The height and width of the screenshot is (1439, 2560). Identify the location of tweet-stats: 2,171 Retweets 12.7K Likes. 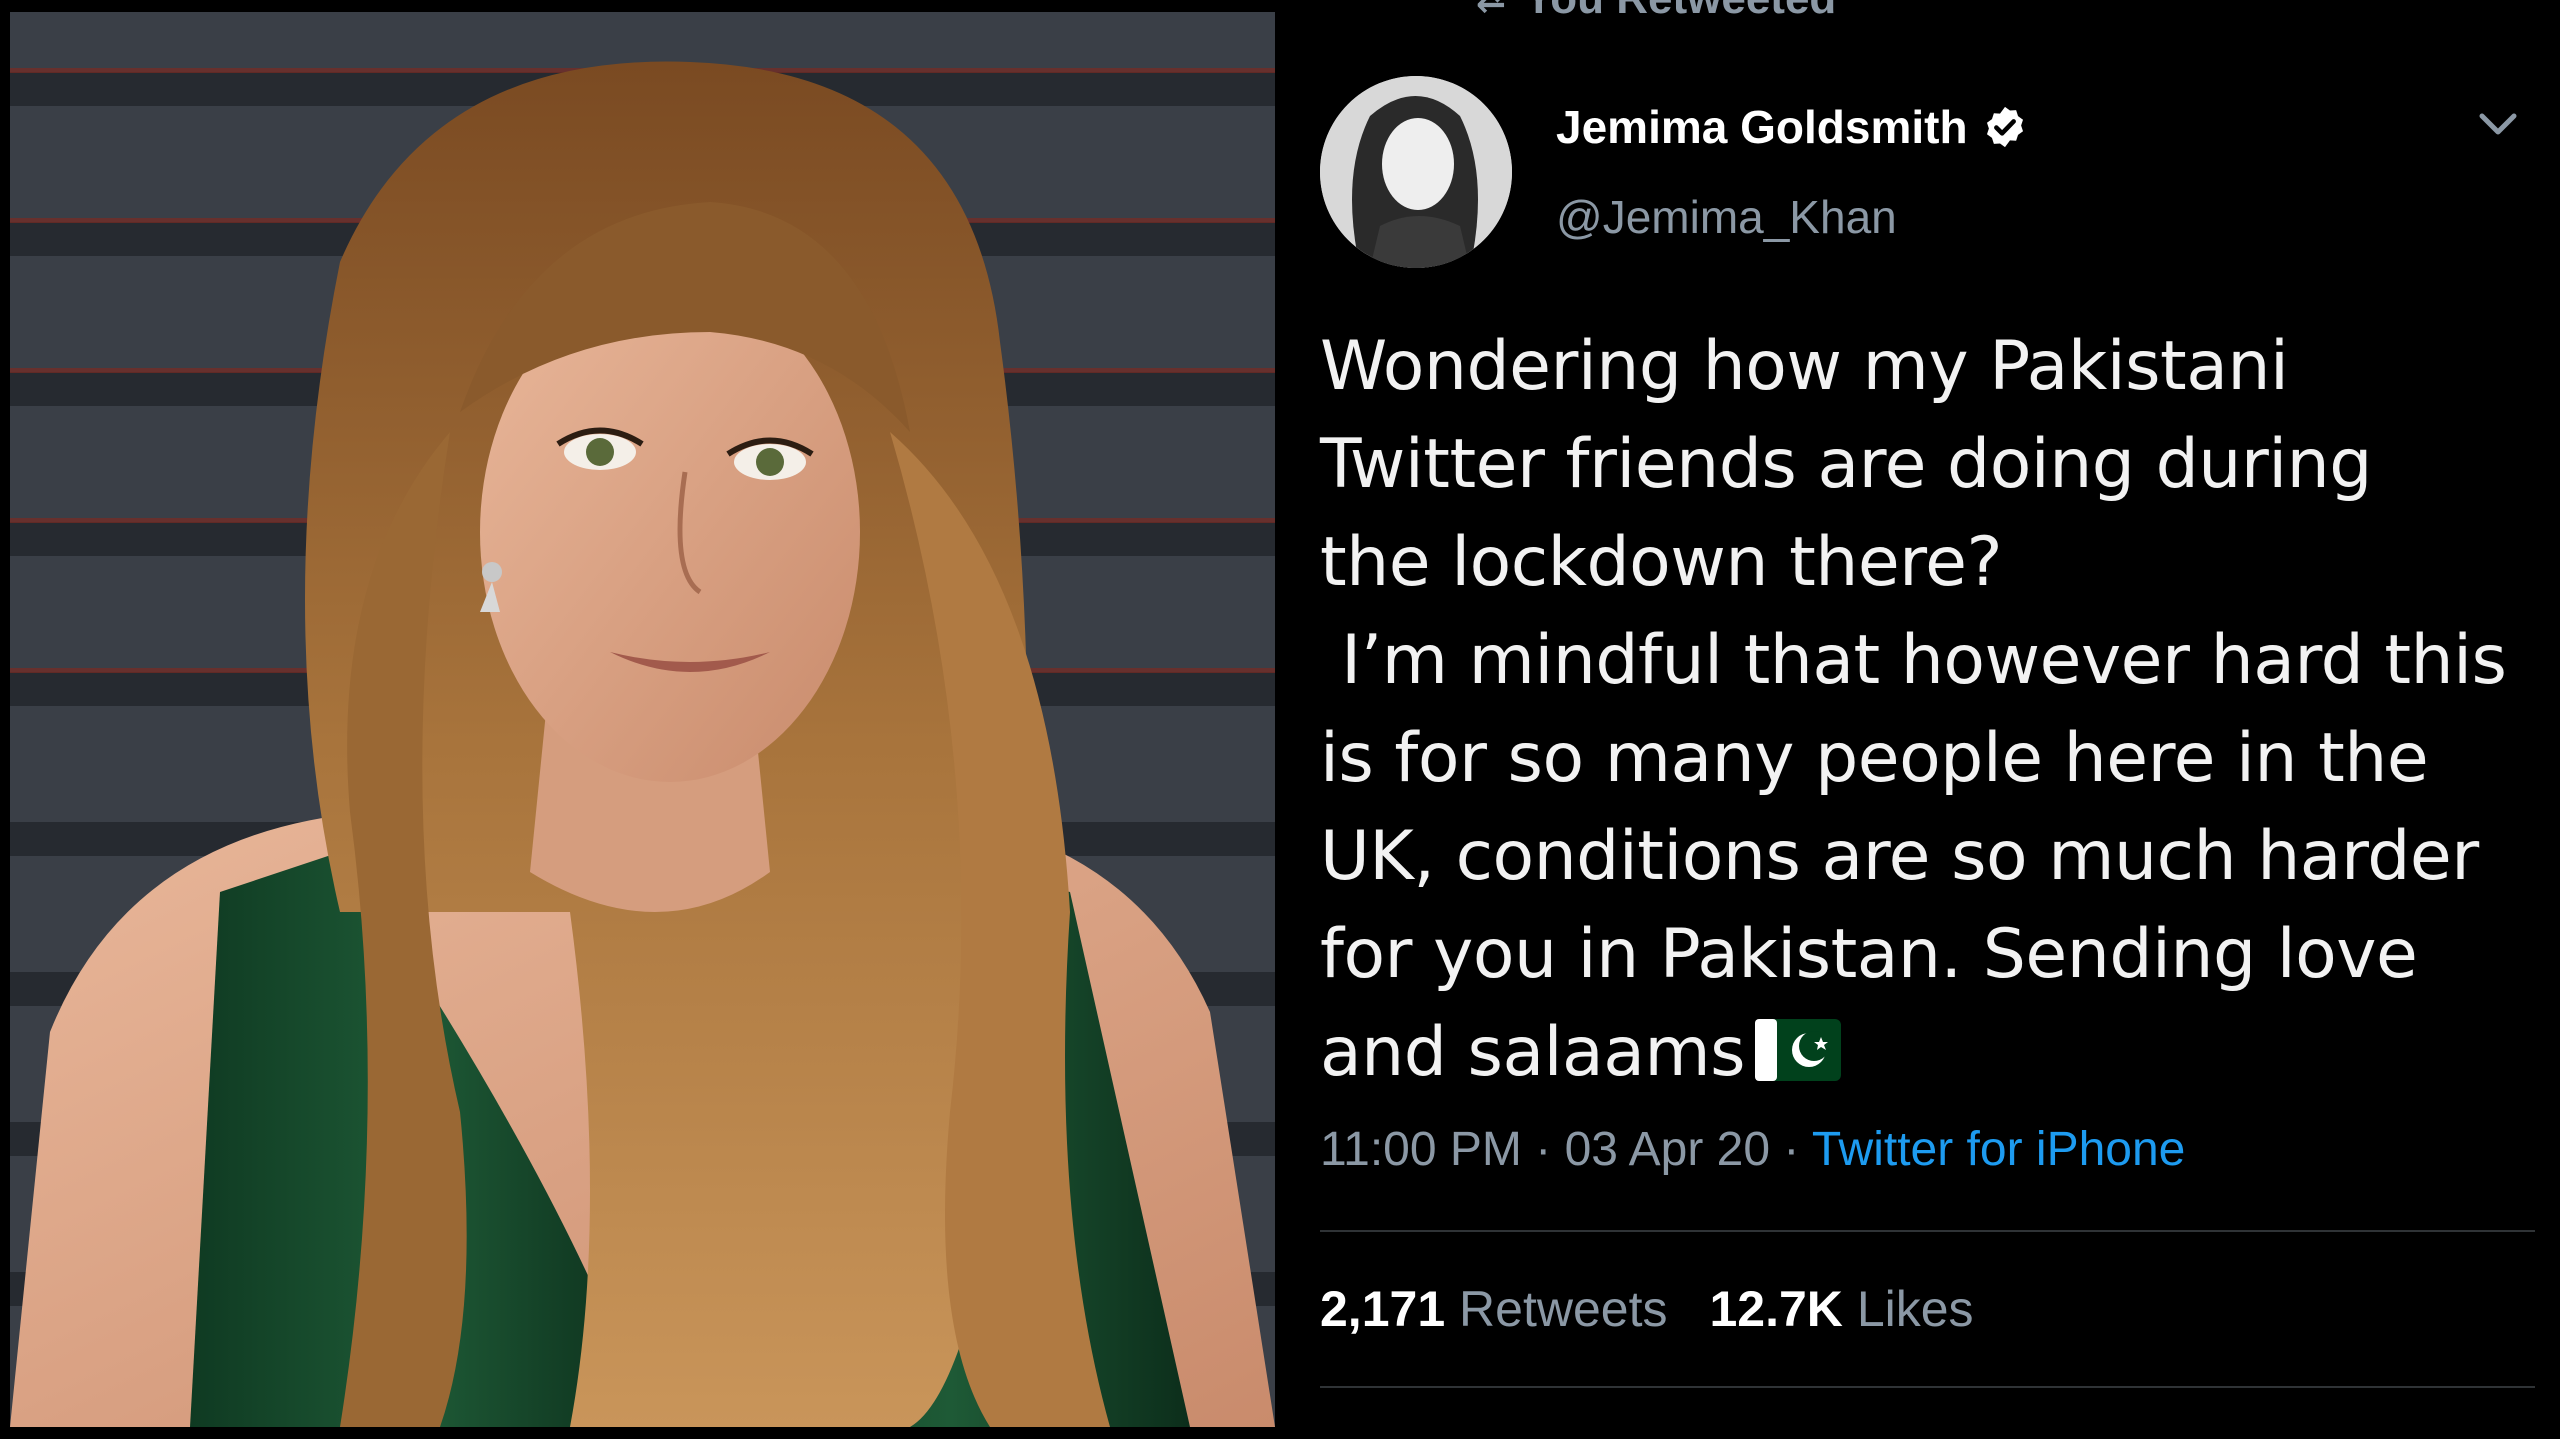
(1647, 1309).